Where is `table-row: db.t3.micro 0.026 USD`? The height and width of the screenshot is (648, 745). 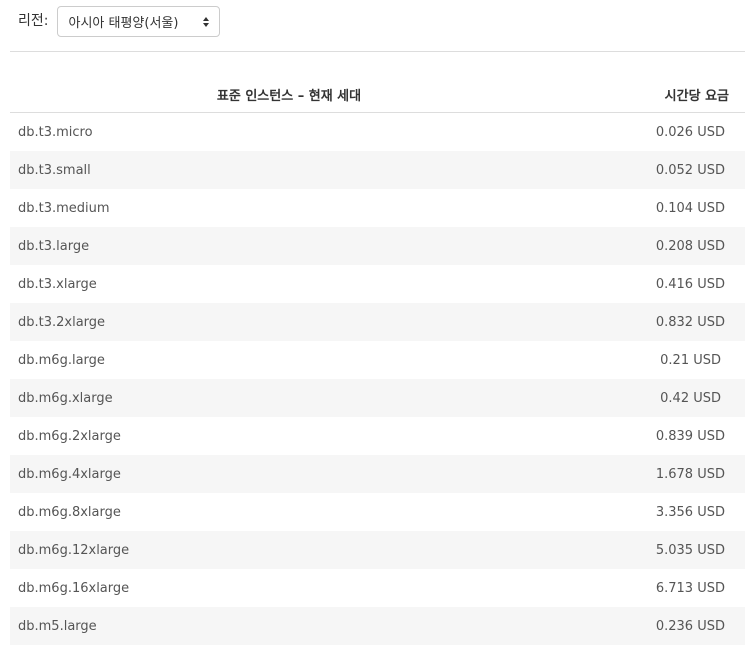 table-row: db.t3.micro 0.026 USD is located at coordinates (377, 132).